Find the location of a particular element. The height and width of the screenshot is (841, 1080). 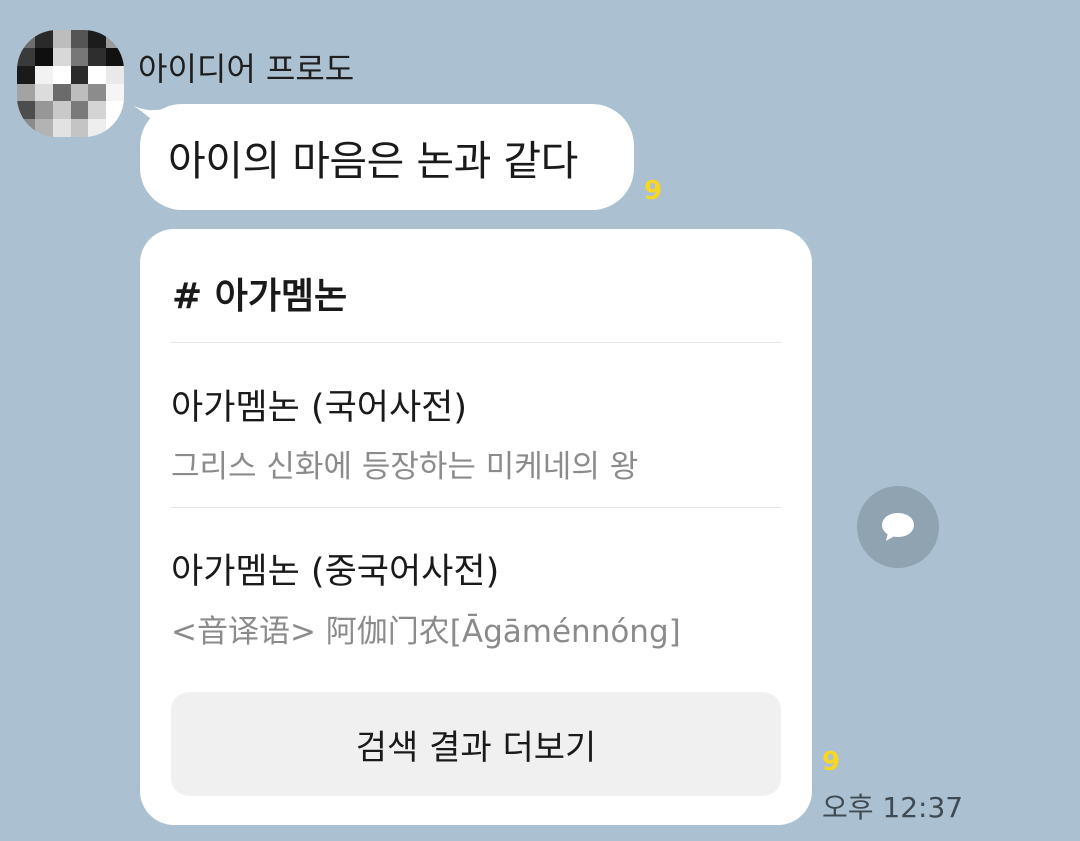

sender-name: 아이디어 프로도 is located at coordinates (246, 69).